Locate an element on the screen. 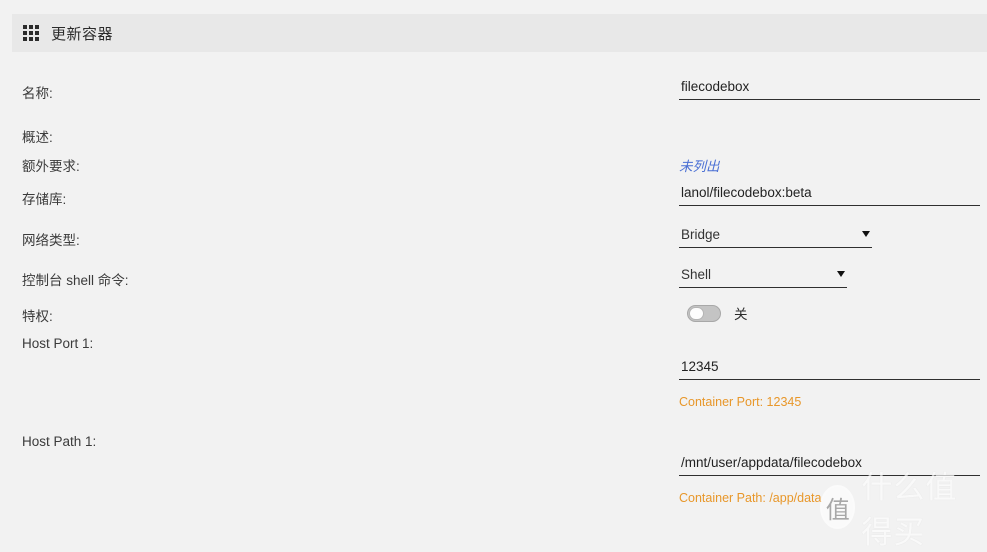 Image resolution: width=987 pixels, height=552 pixels. label-privileged: 特权: is located at coordinates (37, 316).